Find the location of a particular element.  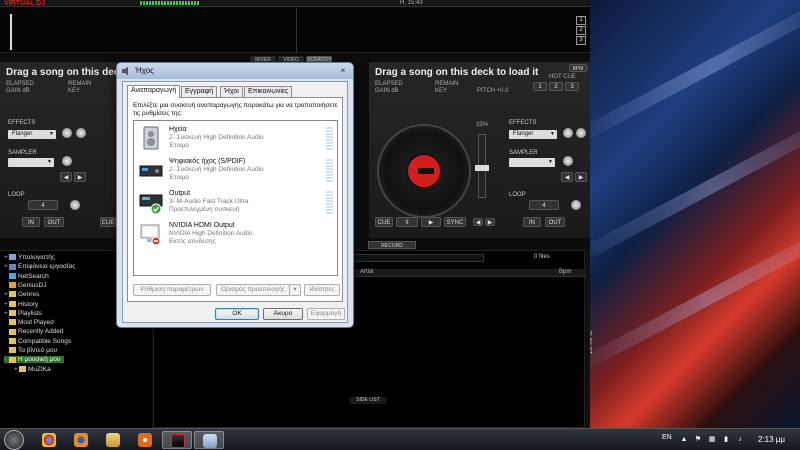

dialog-titlebar: Ήχος × is located at coordinates (235, 71).